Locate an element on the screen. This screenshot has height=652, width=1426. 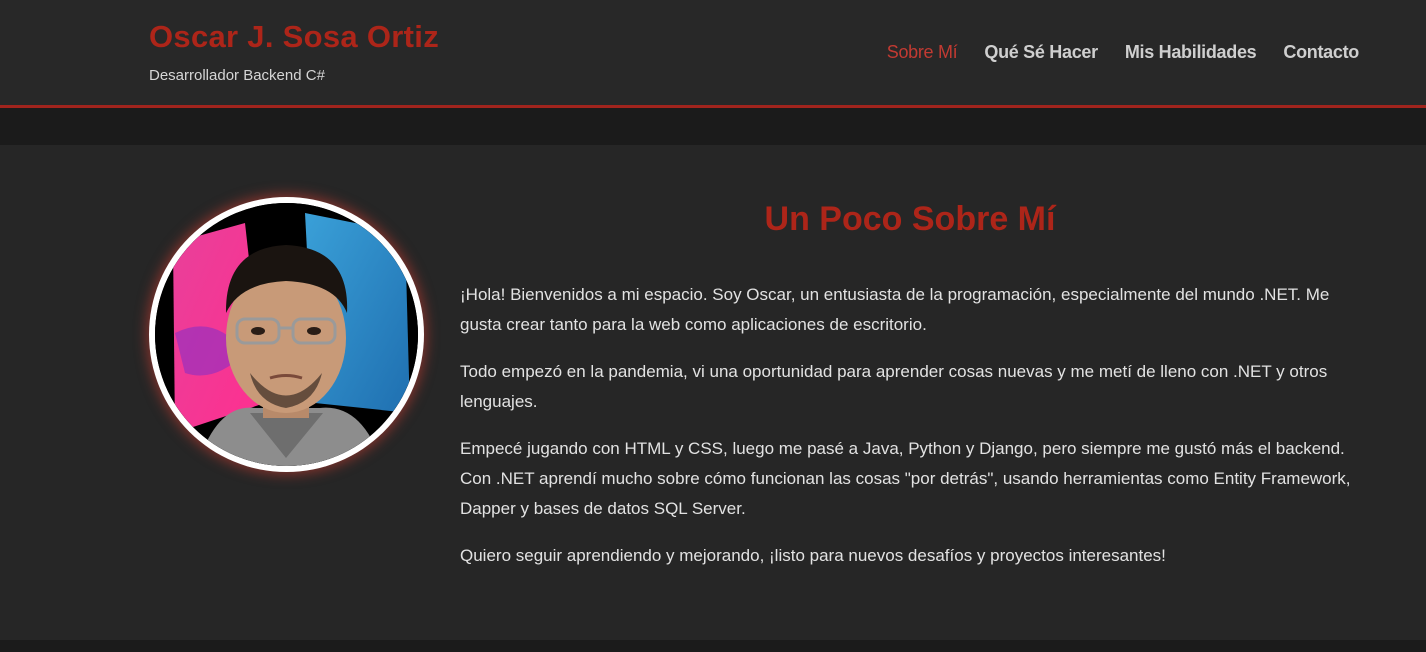
profile-photo-illustration is located at coordinates (286, 334).